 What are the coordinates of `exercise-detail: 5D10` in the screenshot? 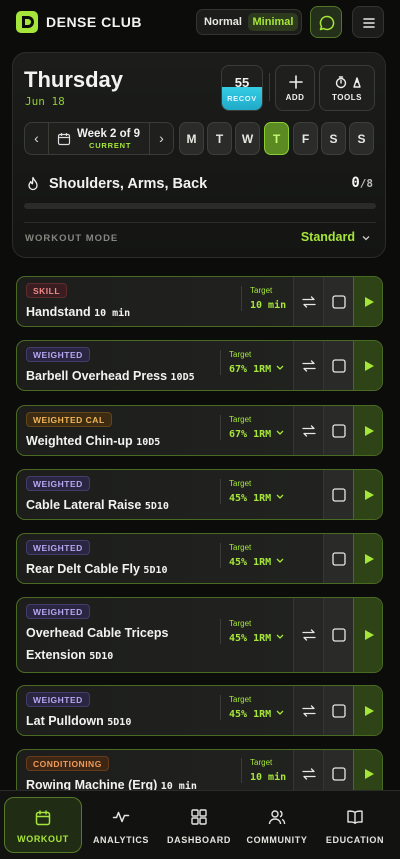 It's located at (101, 656).